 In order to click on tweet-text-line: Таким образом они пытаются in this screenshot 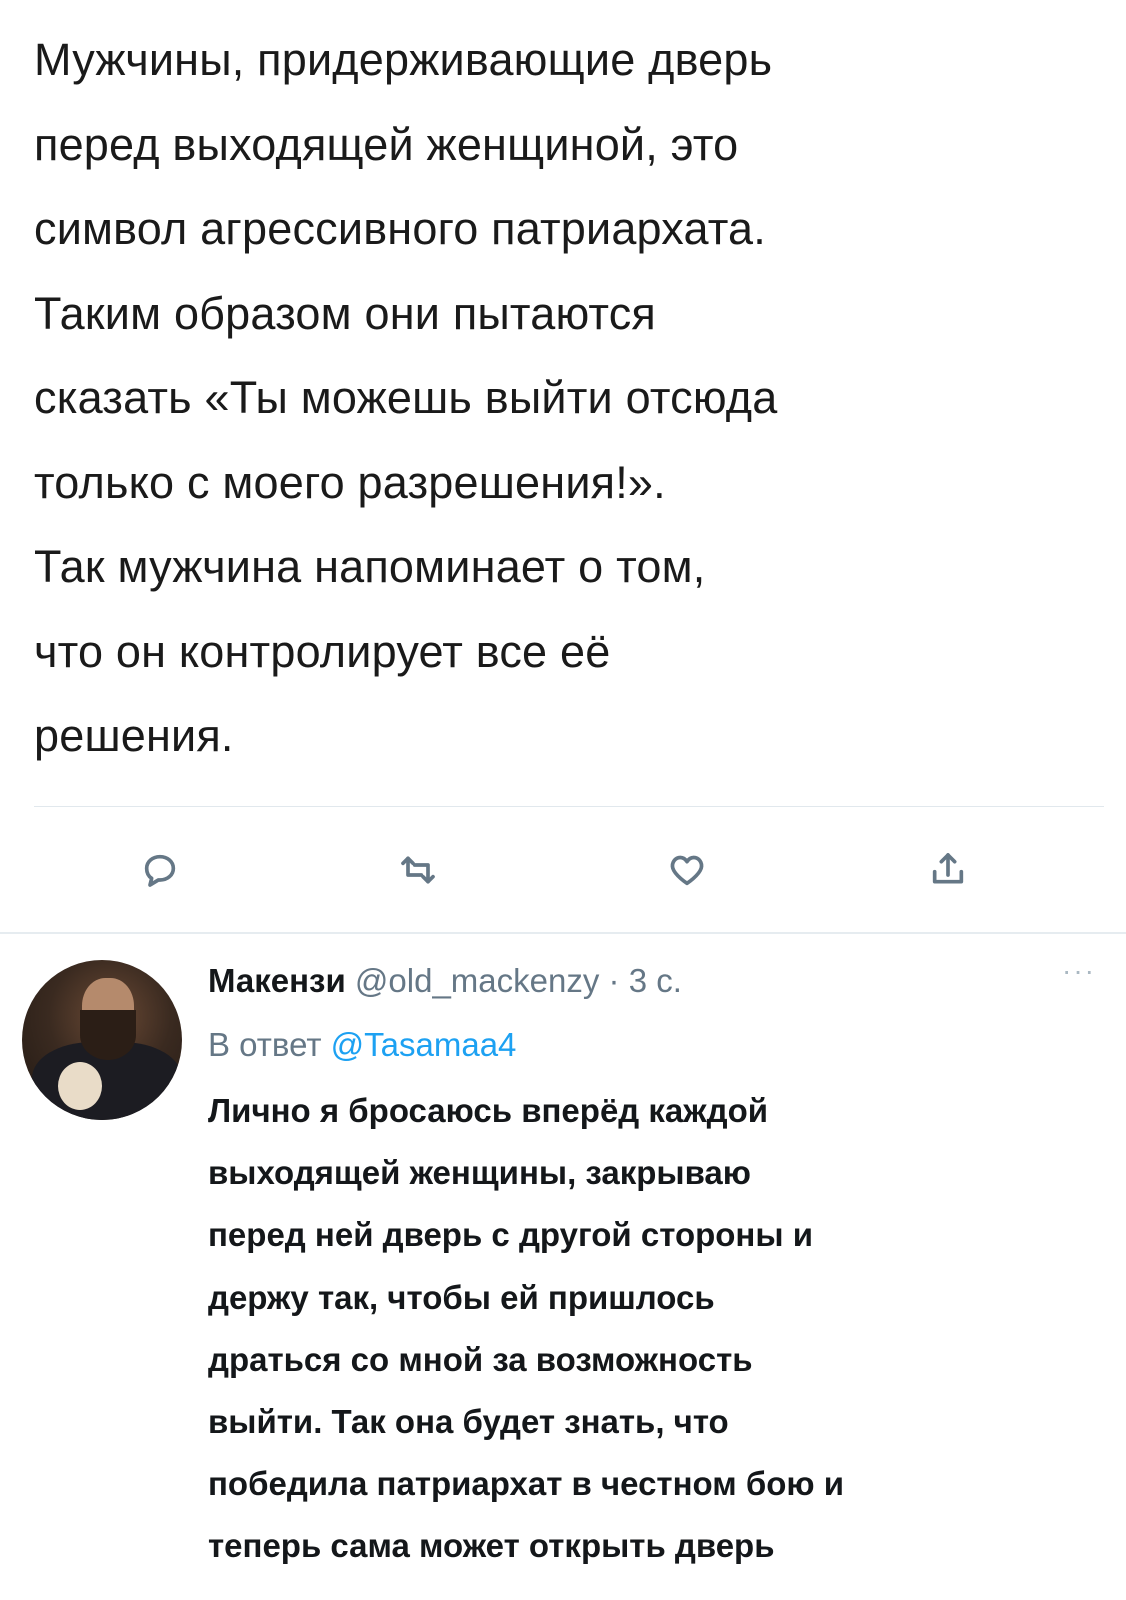, I will do `click(345, 313)`.